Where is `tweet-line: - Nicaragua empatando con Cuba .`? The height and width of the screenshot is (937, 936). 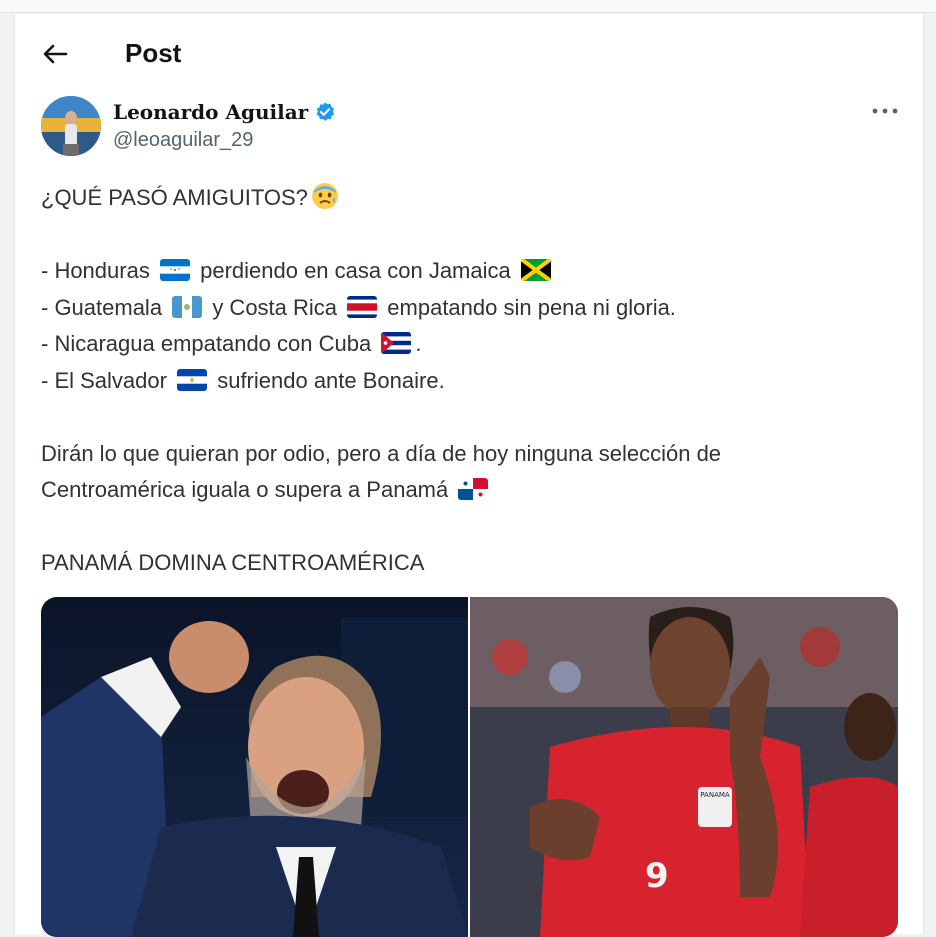 tweet-line: - Nicaragua empatando con Cuba . is located at coordinates (231, 343).